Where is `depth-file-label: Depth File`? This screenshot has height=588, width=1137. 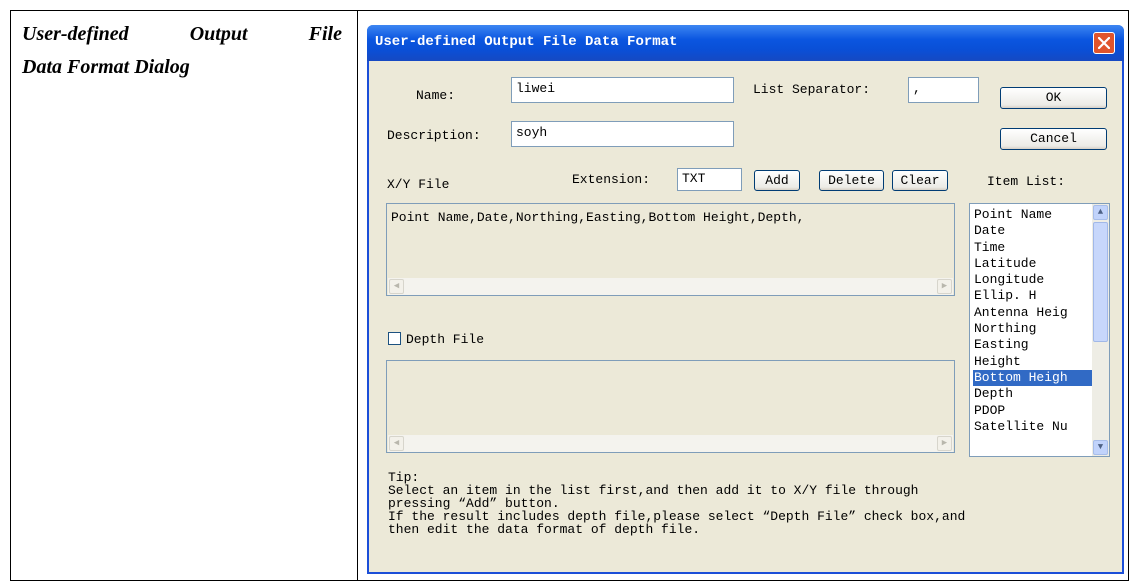
depth-file-label: Depth File is located at coordinates (445, 339).